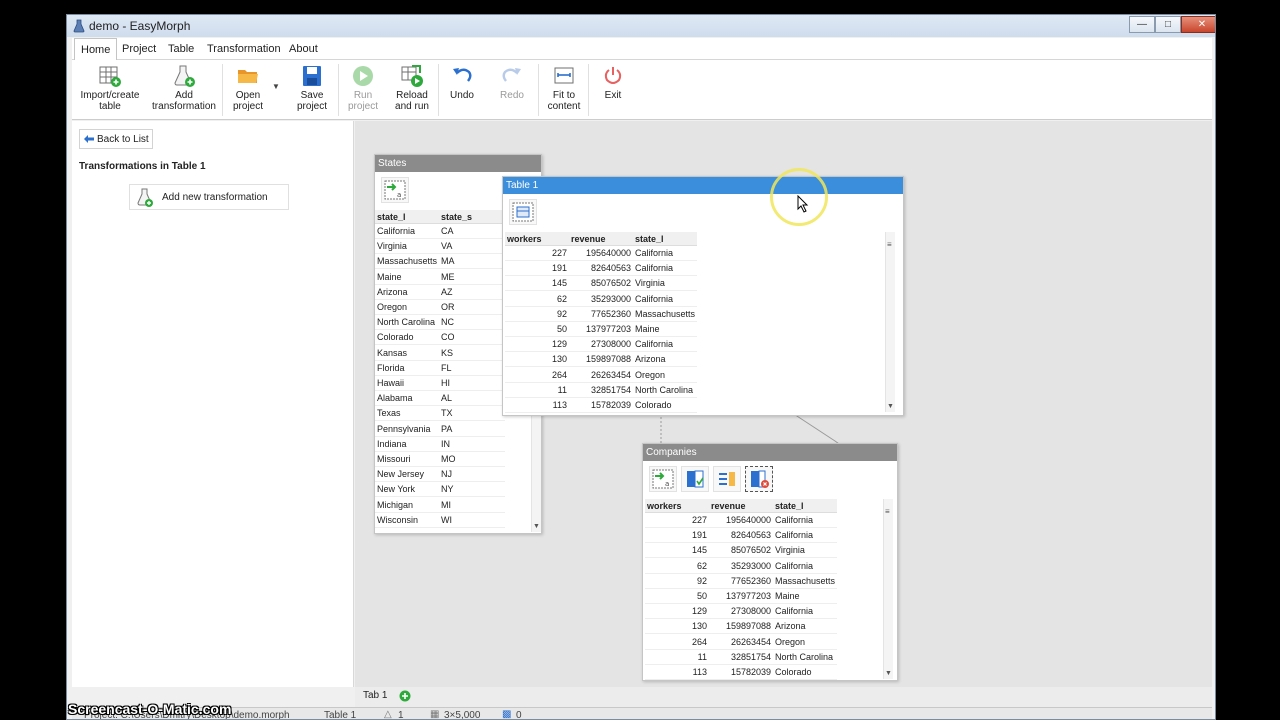 The height and width of the screenshot is (720, 1280). What do you see at coordinates (110, 88) in the screenshot?
I see `import-create-table-button: Import/create table` at bounding box center [110, 88].